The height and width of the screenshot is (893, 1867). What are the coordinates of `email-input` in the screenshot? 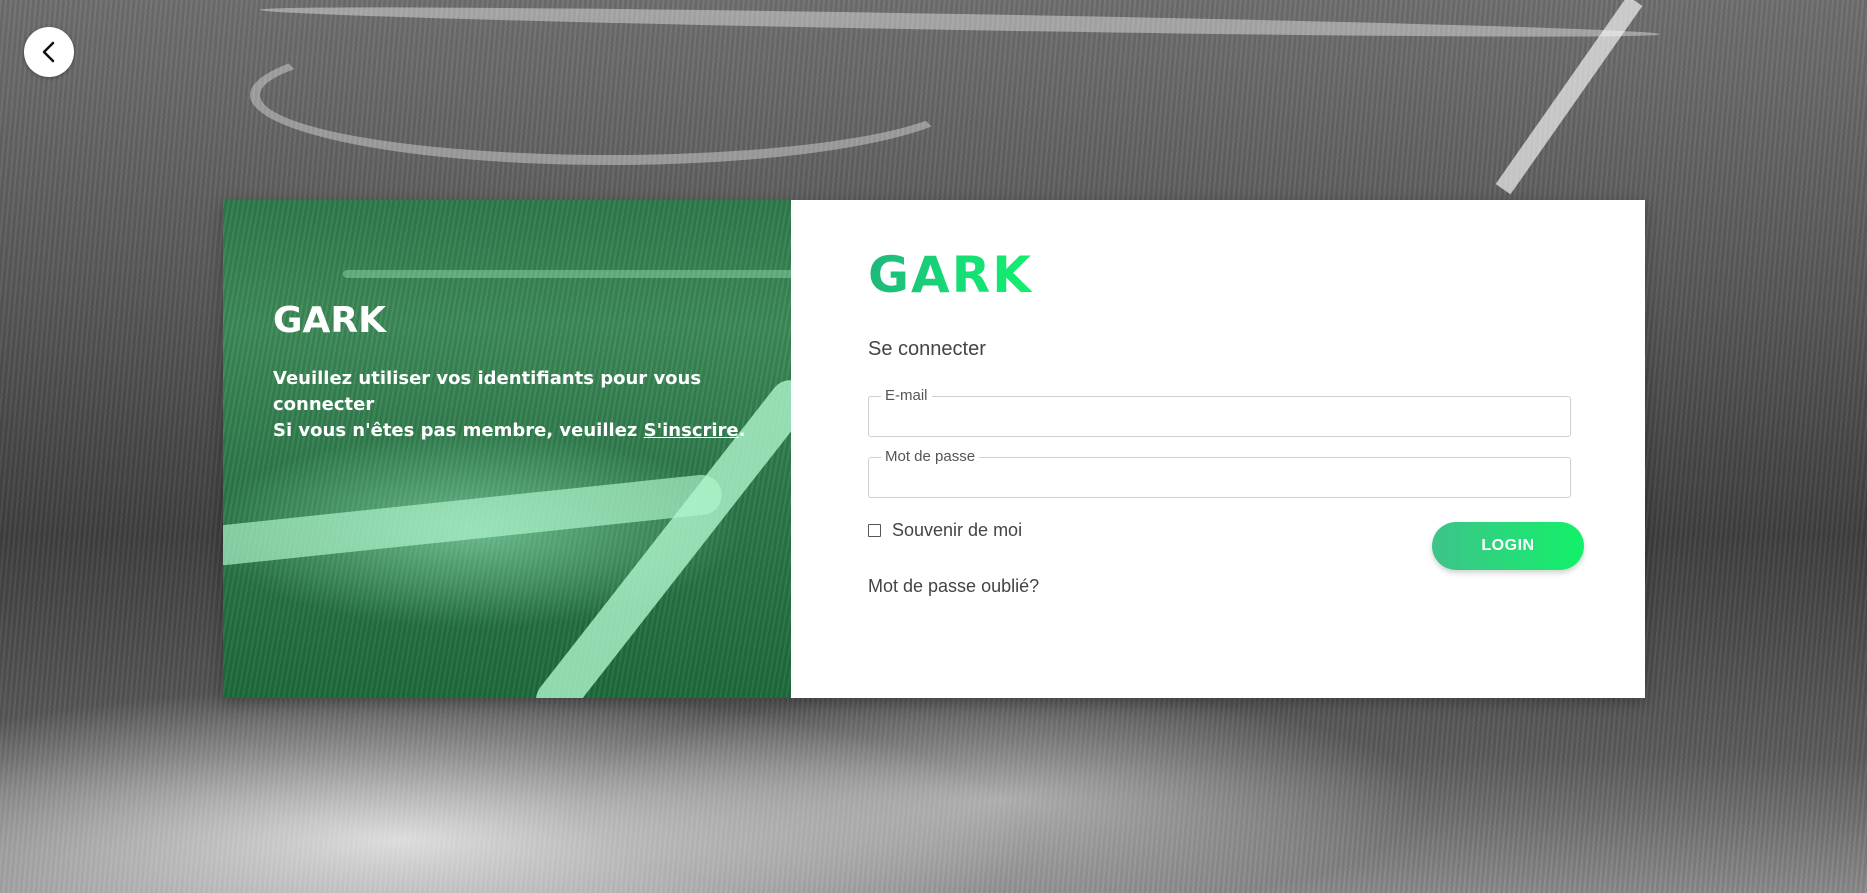 It's located at (1219, 416).